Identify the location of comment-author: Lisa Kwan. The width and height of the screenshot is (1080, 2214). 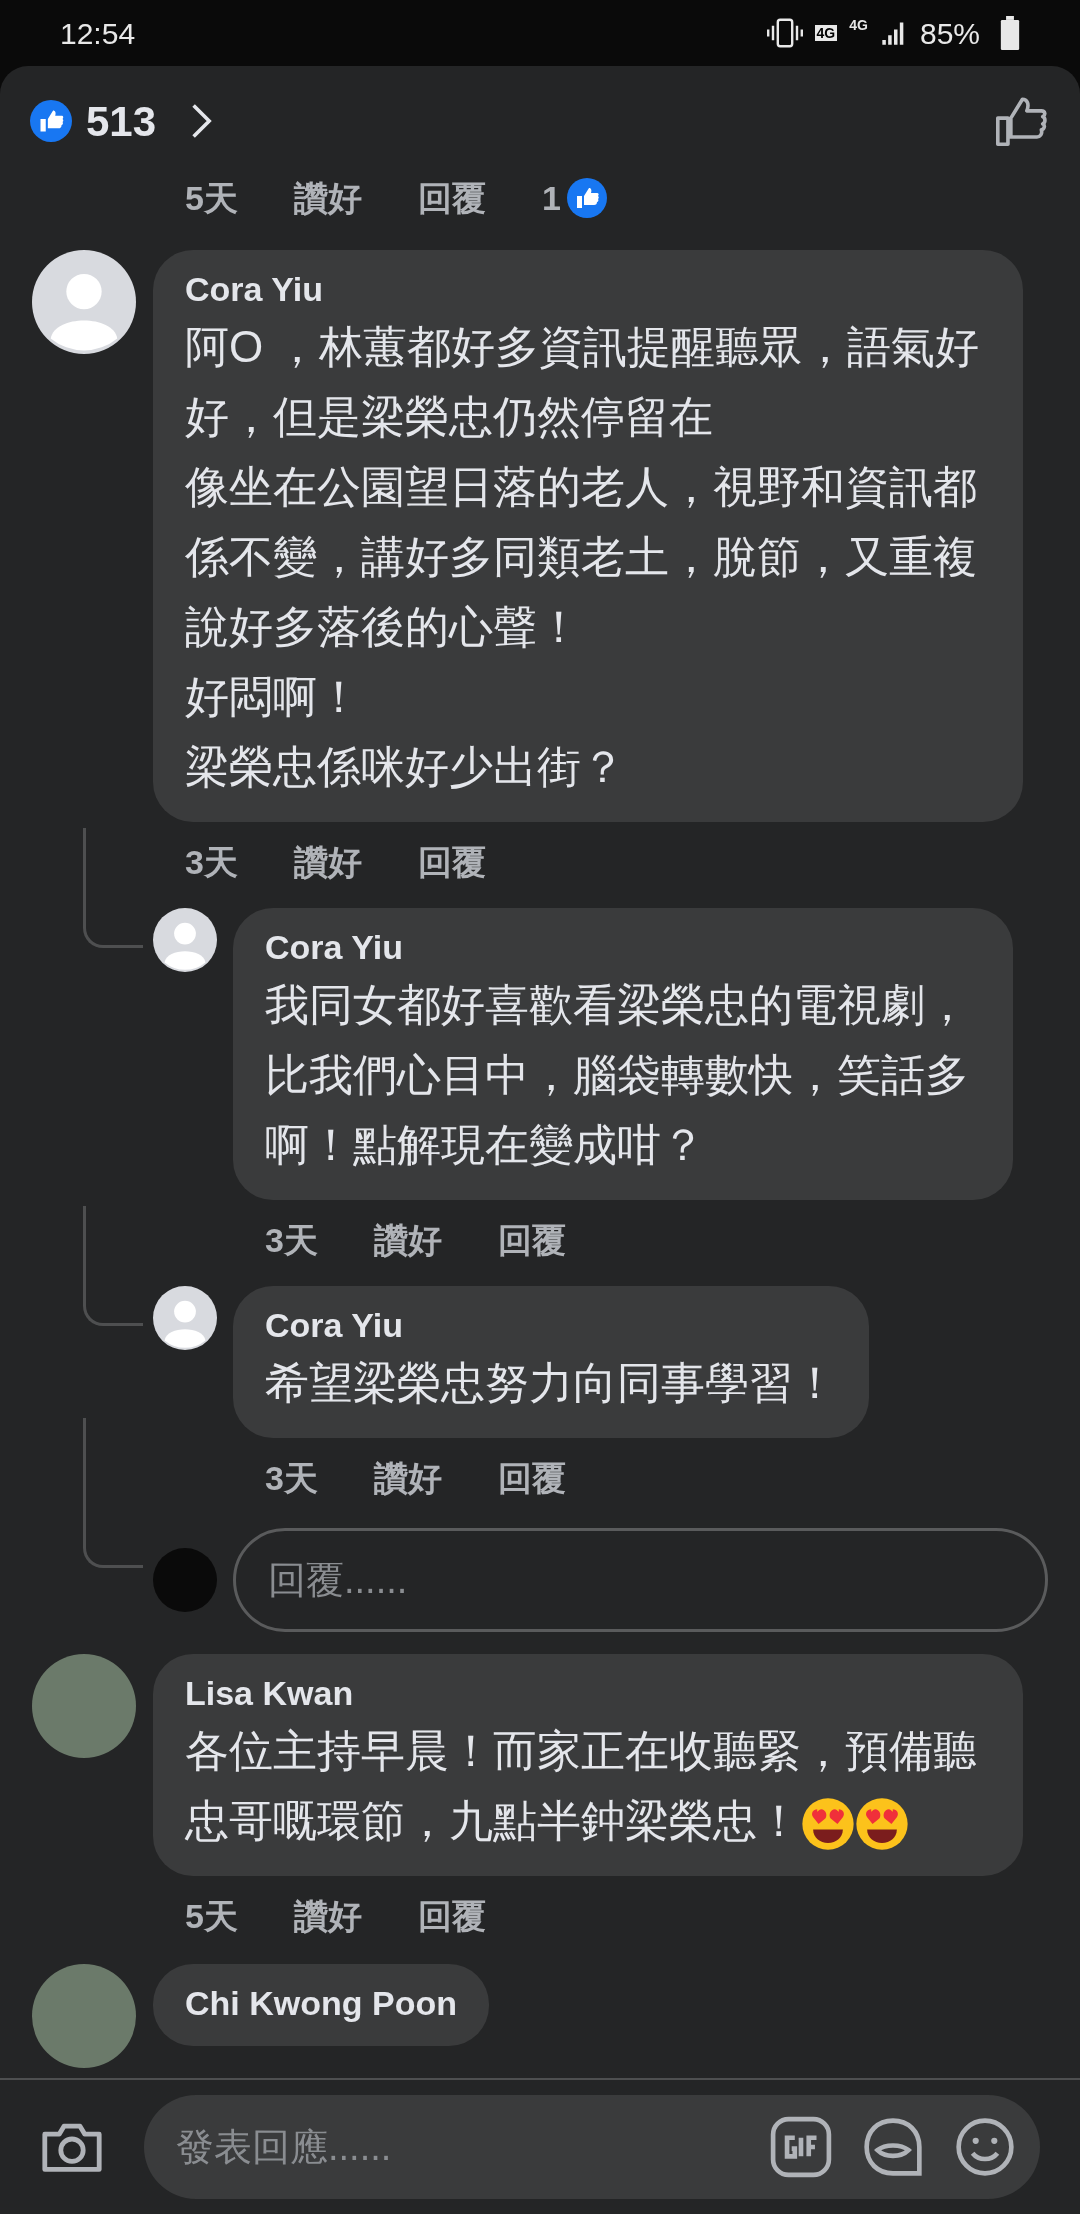
(588, 1693).